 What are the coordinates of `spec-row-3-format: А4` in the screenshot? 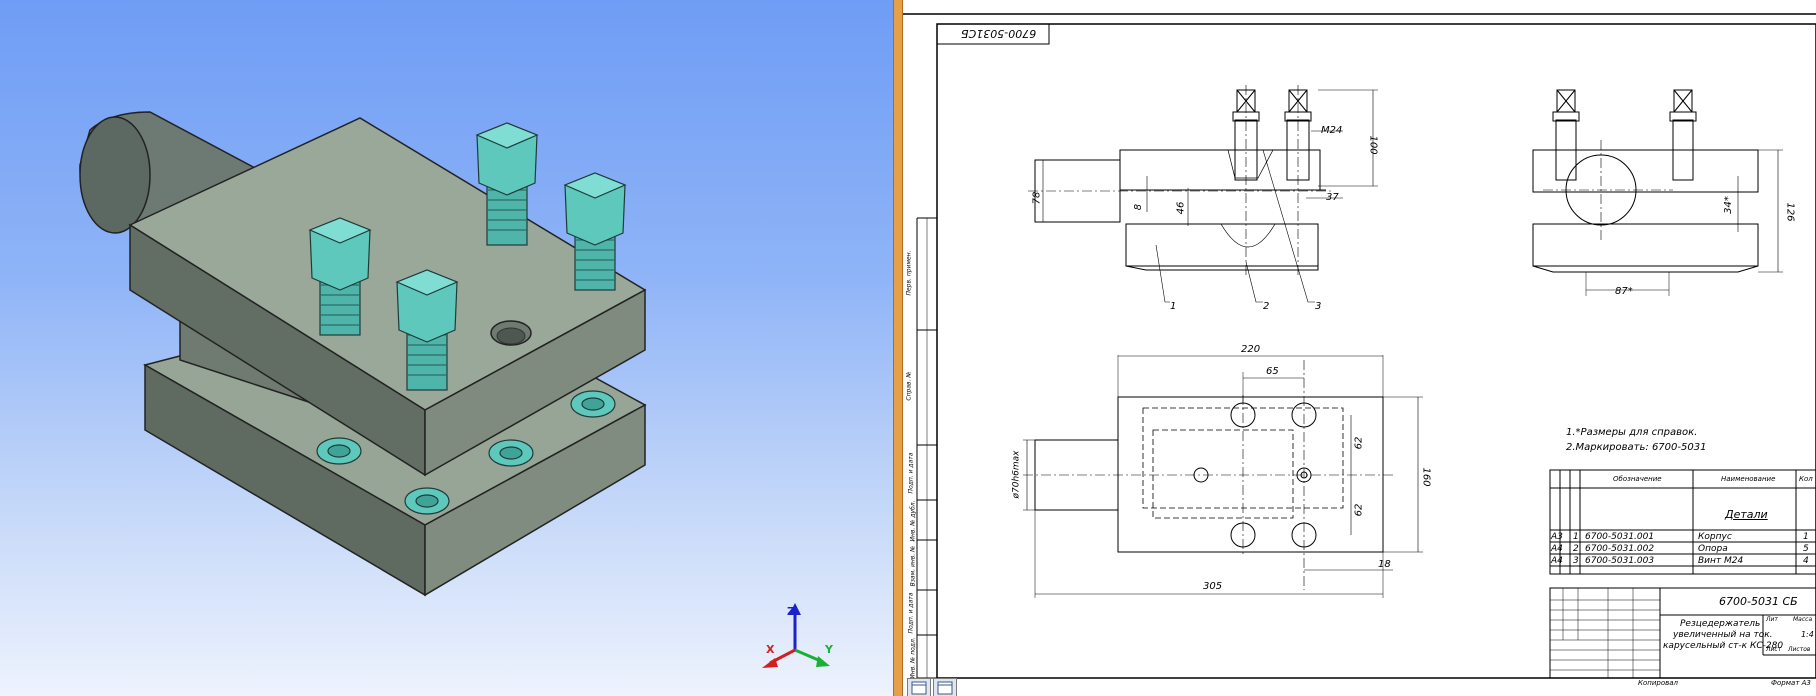 It's located at (1557, 561).